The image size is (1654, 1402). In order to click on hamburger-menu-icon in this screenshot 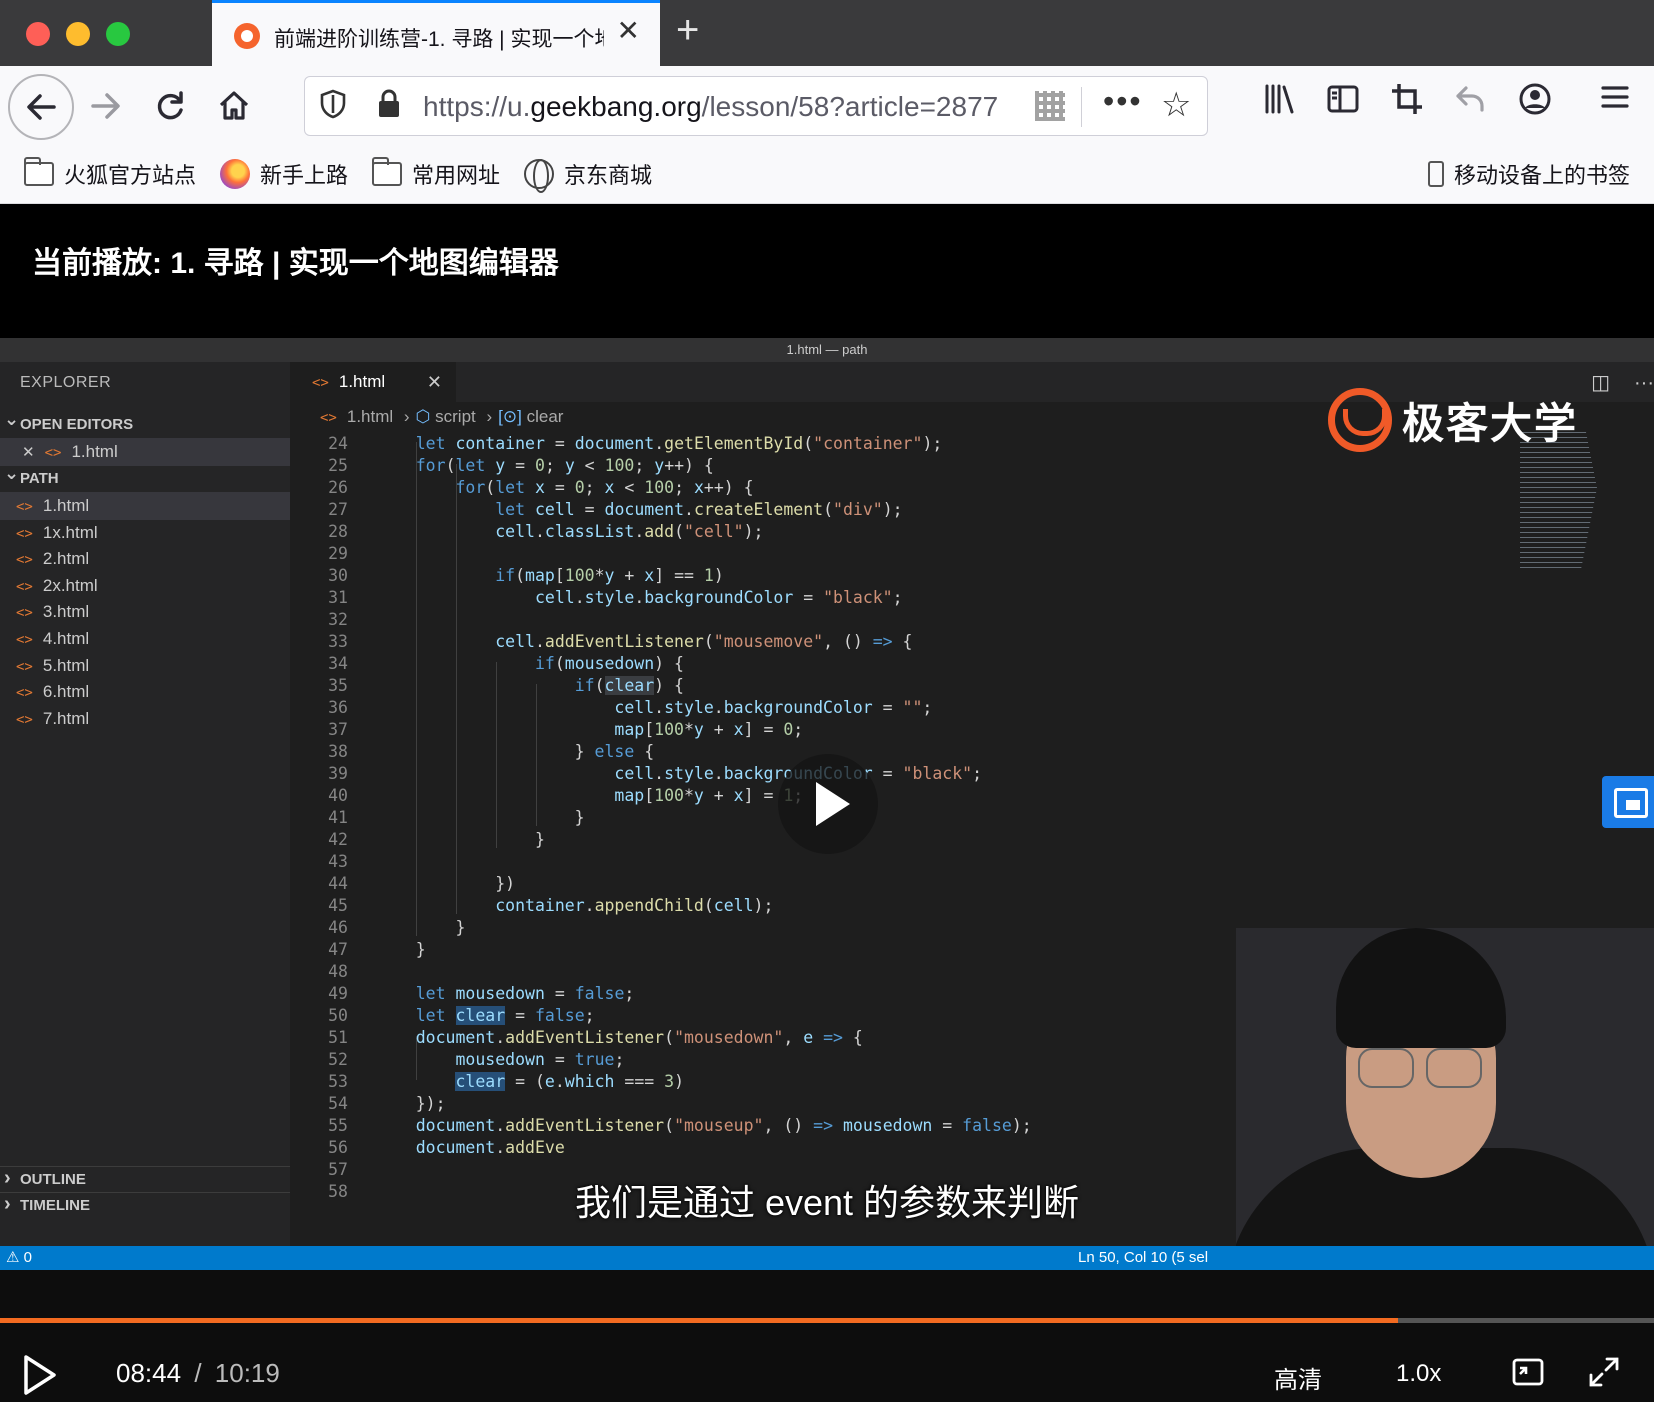, I will do `click(1615, 101)`.